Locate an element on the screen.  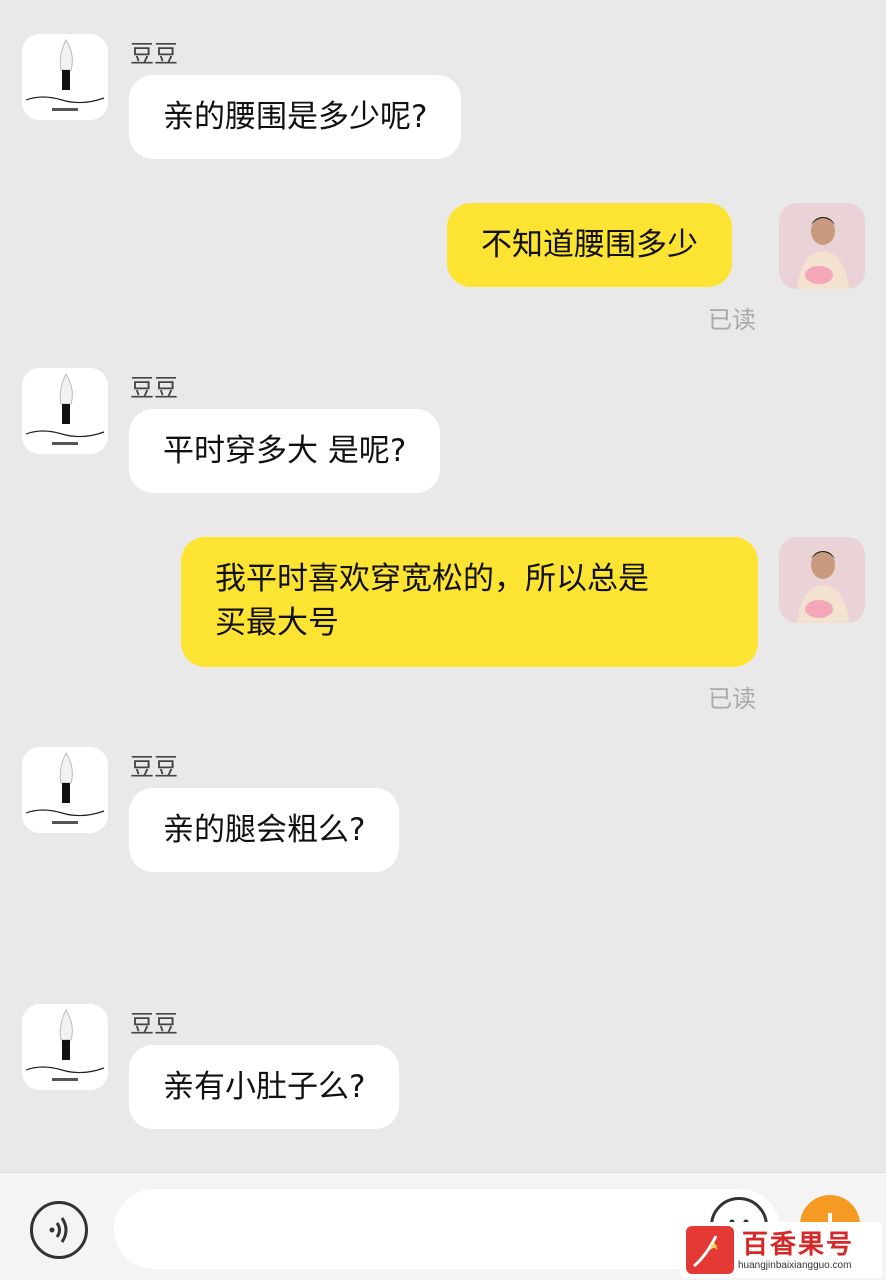
voice-icon is located at coordinates (58, 1230).